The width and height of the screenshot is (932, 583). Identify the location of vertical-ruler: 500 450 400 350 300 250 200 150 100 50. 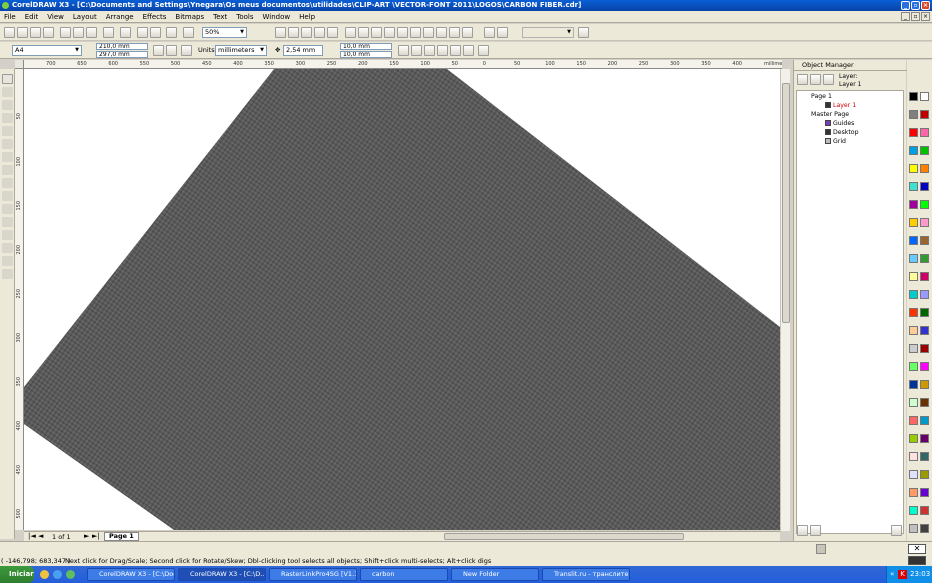
(19, 299).